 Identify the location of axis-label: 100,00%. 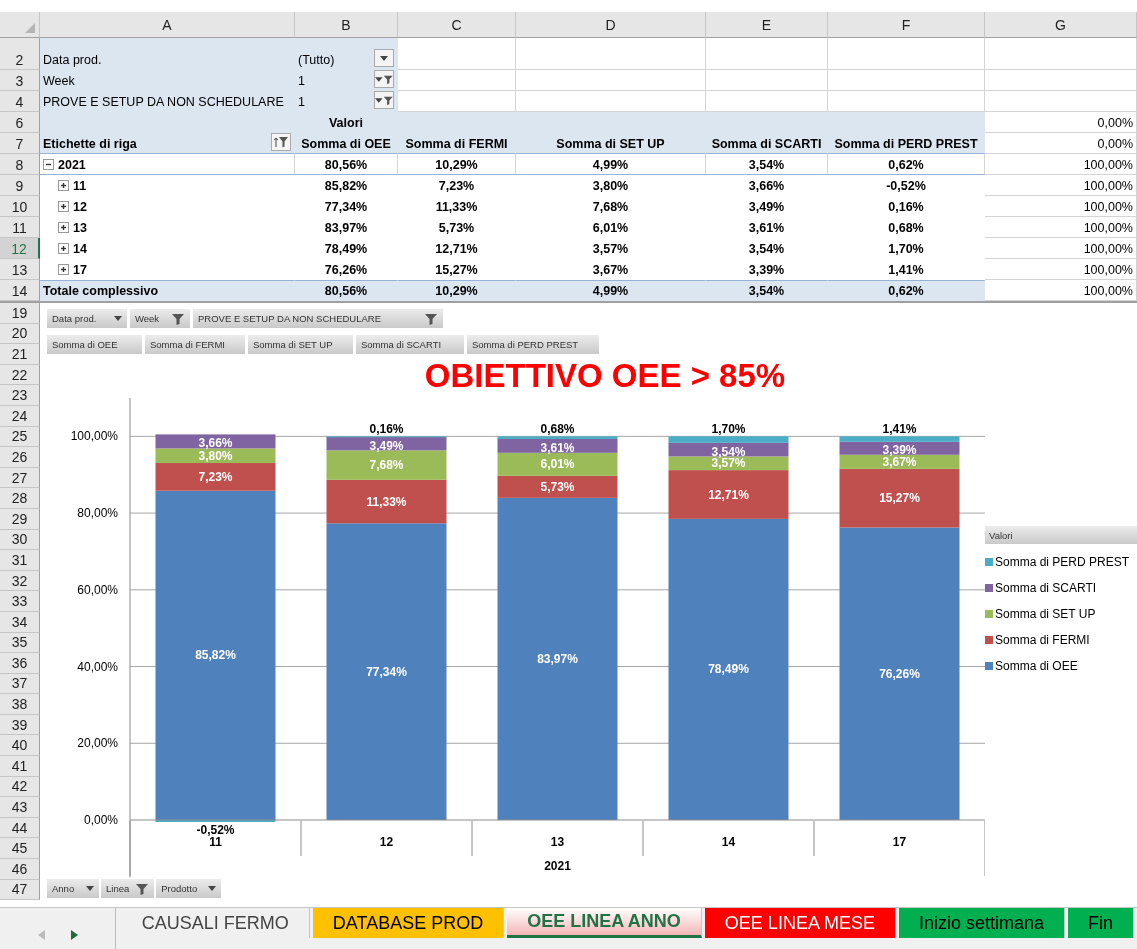
(94, 436).